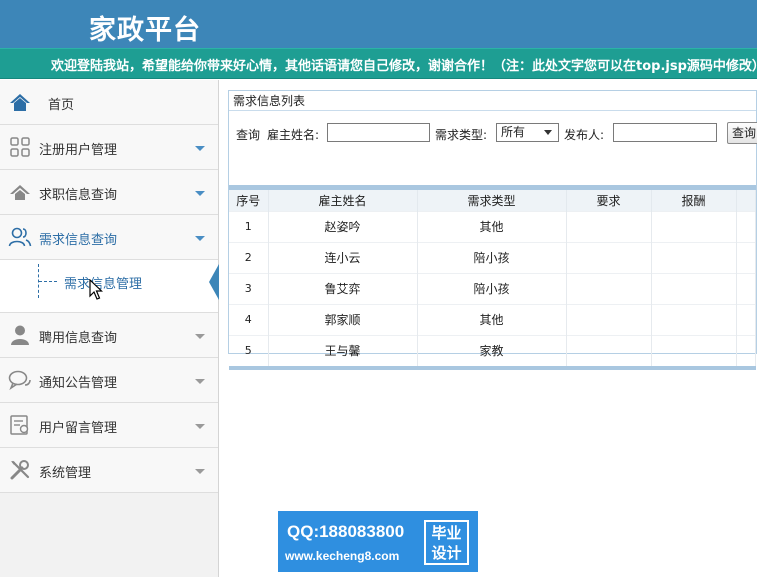 The image size is (757, 577). What do you see at coordinates (665, 132) in the screenshot?
I see `publisher-input` at bounding box center [665, 132].